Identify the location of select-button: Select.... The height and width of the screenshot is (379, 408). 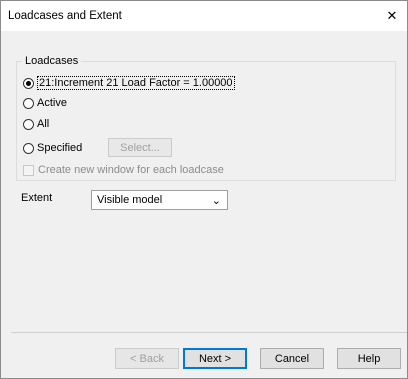
(140, 147).